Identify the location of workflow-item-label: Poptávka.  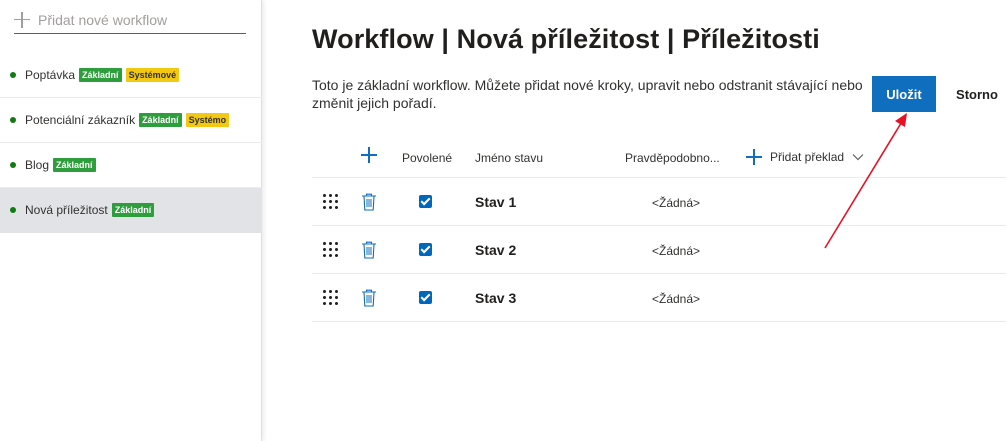
(50, 75).